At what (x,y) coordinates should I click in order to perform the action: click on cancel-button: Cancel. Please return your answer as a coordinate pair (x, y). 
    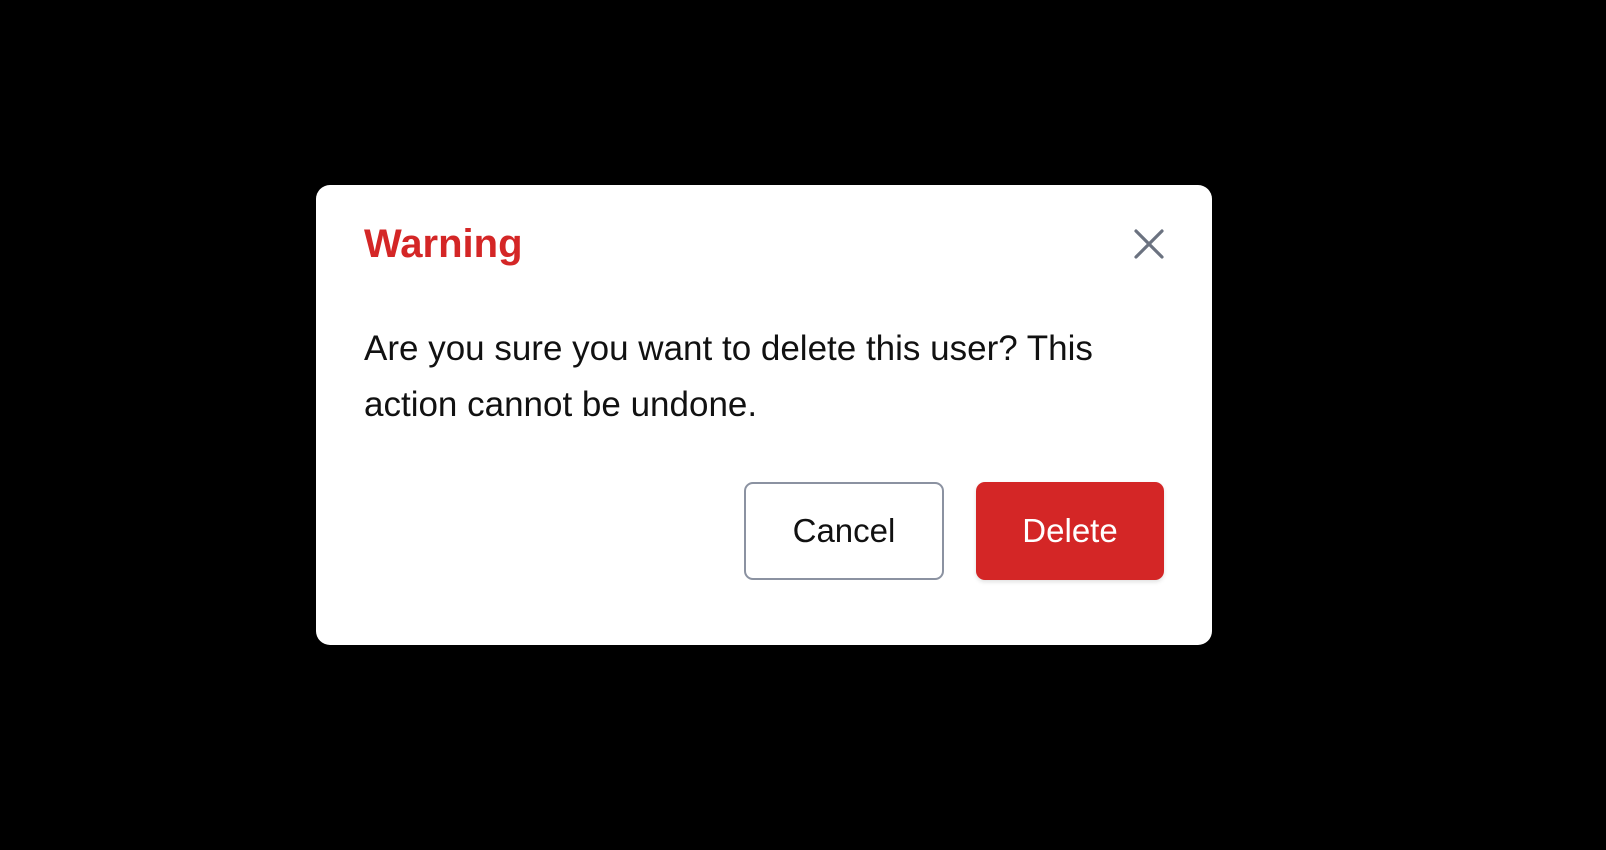
    Looking at the image, I should click on (844, 531).